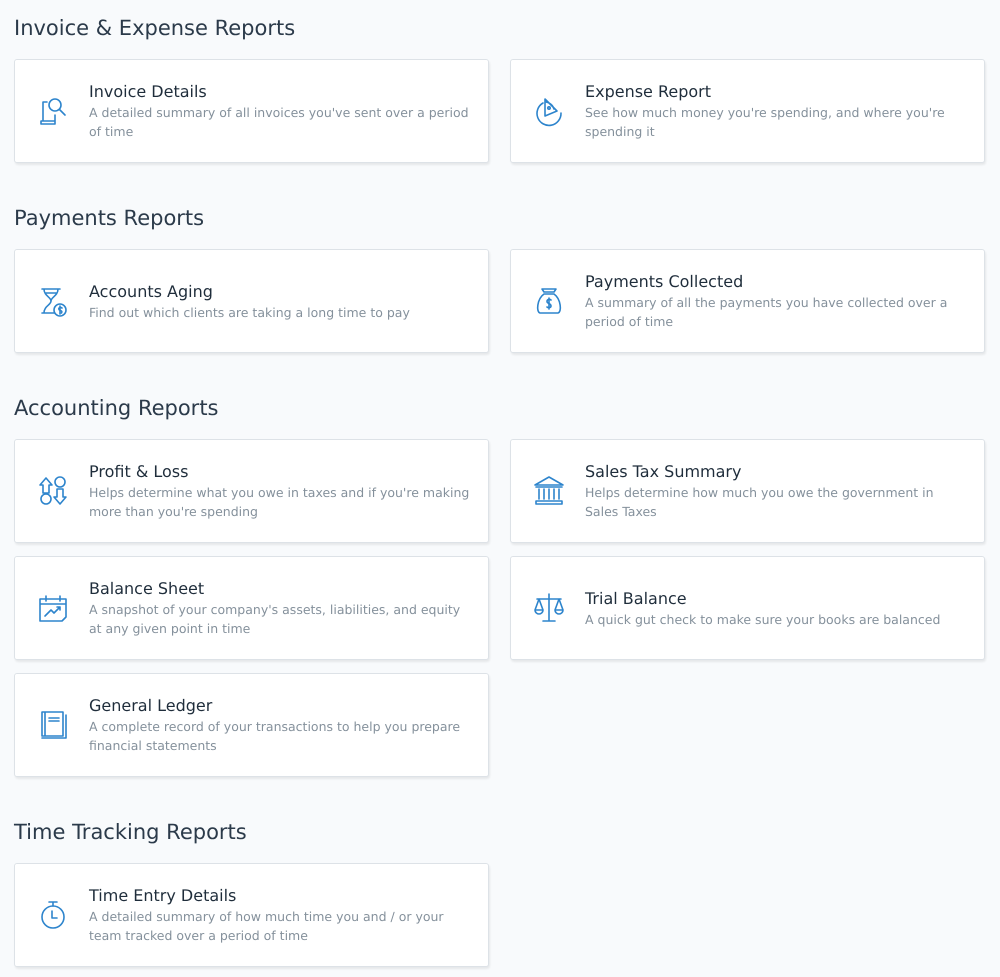 The height and width of the screenshot is (977, 1000). Describe the element at coordinates (116, 408) in the screenshot. I see `section-heading: Accounting Reports` at that location.